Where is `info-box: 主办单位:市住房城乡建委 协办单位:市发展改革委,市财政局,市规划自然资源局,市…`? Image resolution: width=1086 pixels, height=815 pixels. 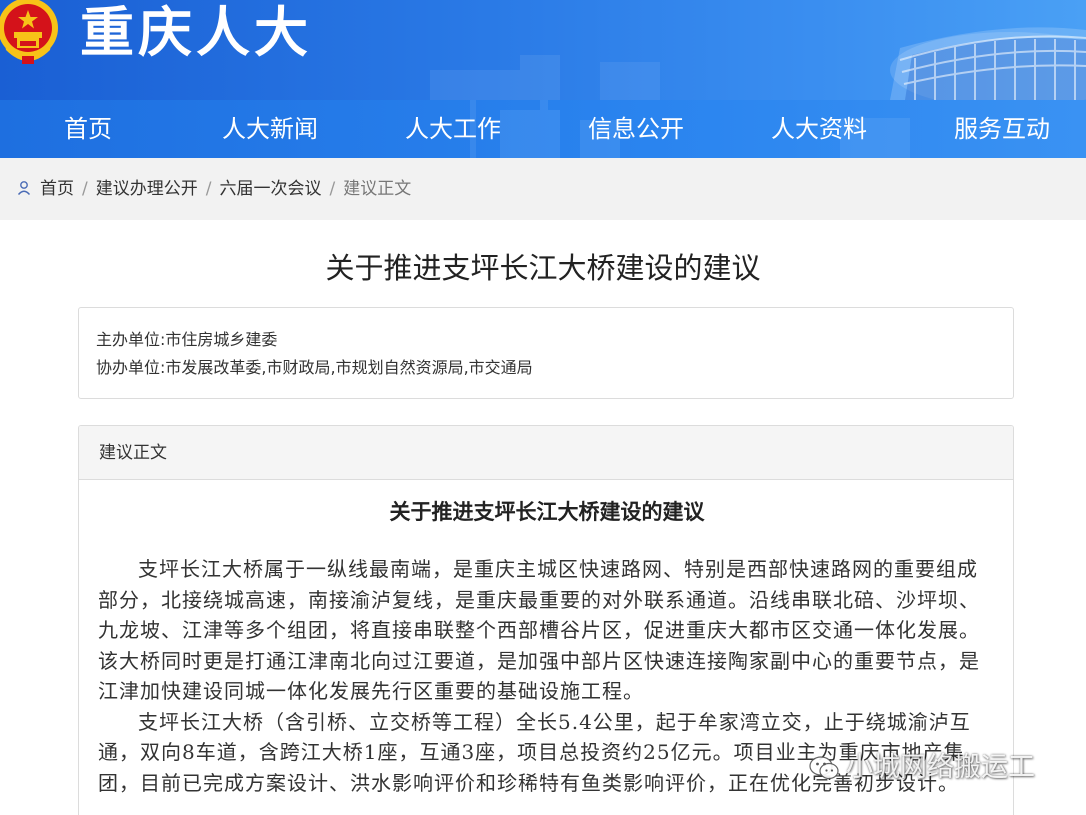 info-box: 主办单位:市住房城乡建委 协办单位:市发展改革委,市财政局,市规划自然资源局,市… is located at coordinates (546, 353).